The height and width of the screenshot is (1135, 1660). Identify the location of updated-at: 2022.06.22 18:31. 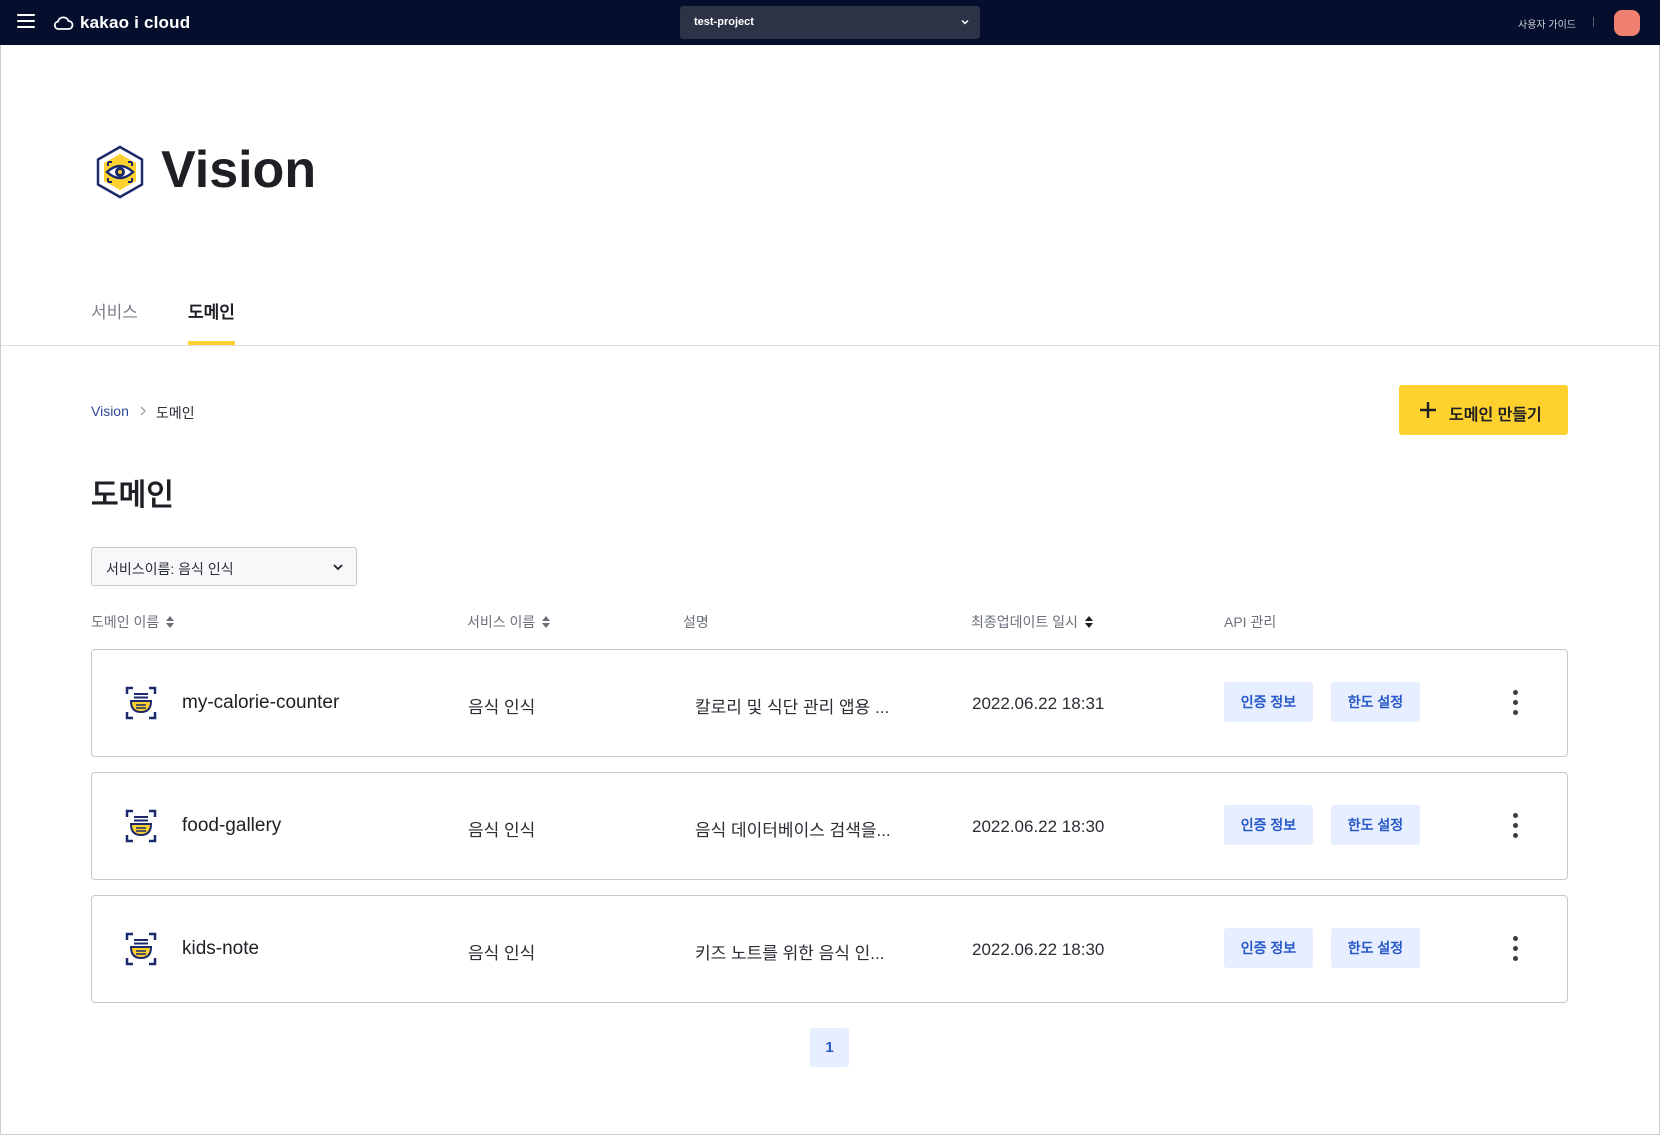
(1038, 703).